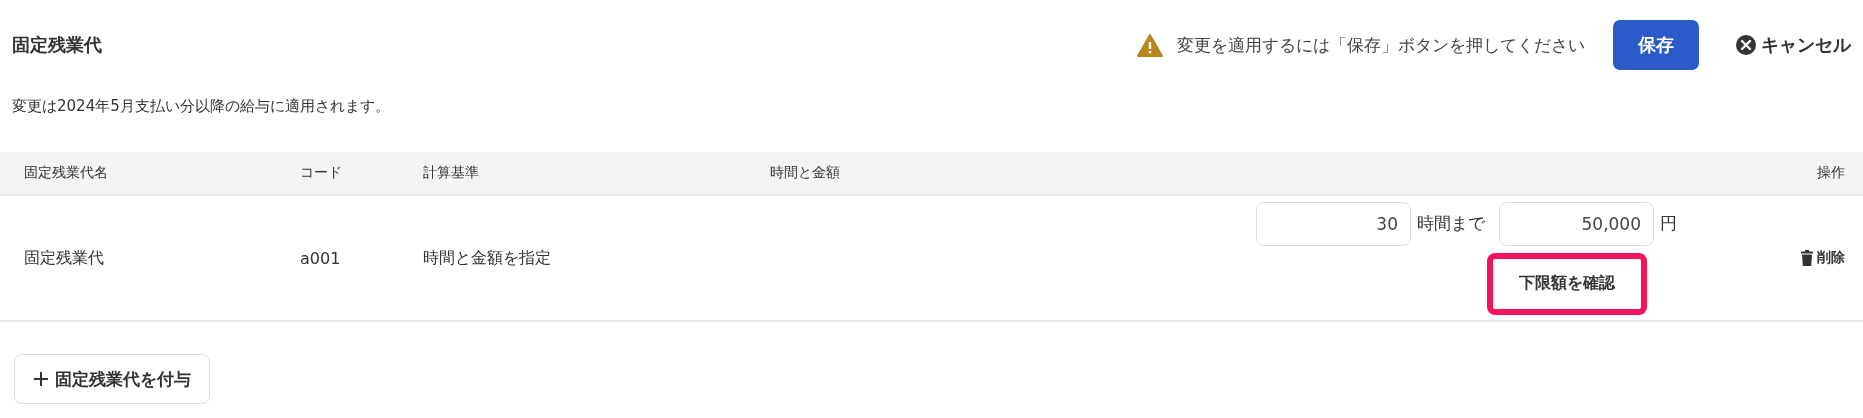 The image size is (1863, 418). What do you see at coordinates (1668, 223) in the screenshot?
I see `currency-label: 円` at bounding box center [1668, 223].